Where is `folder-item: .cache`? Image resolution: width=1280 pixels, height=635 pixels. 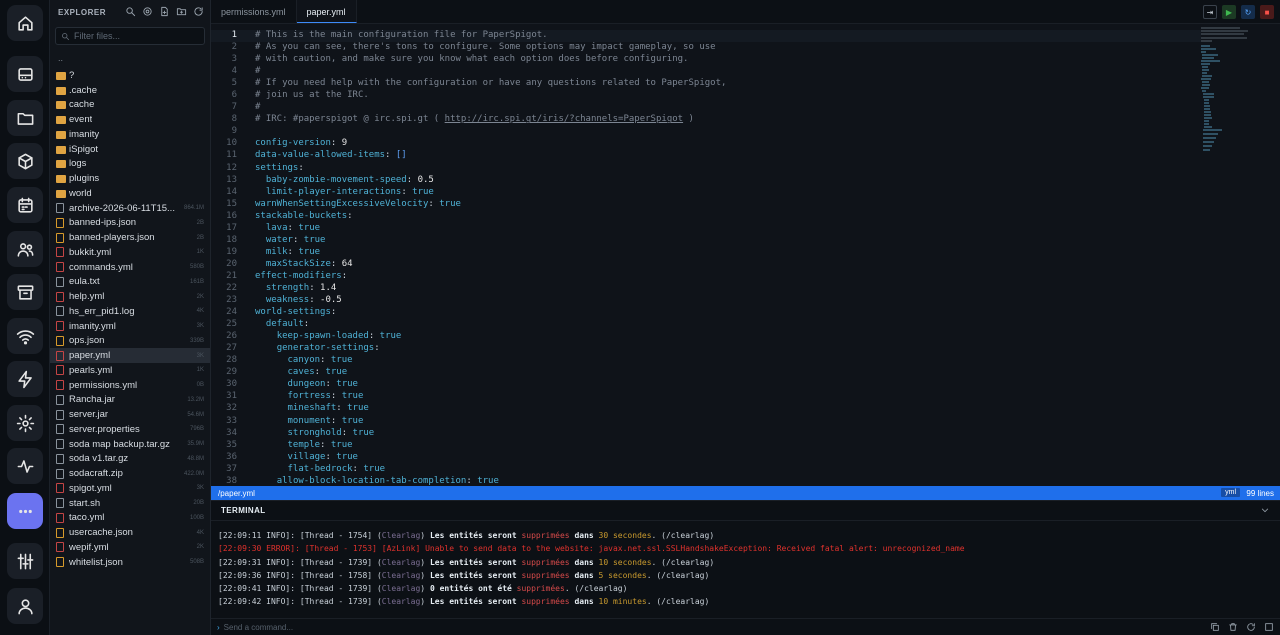
folder-item: .cache is located at coordinates (130, 90).